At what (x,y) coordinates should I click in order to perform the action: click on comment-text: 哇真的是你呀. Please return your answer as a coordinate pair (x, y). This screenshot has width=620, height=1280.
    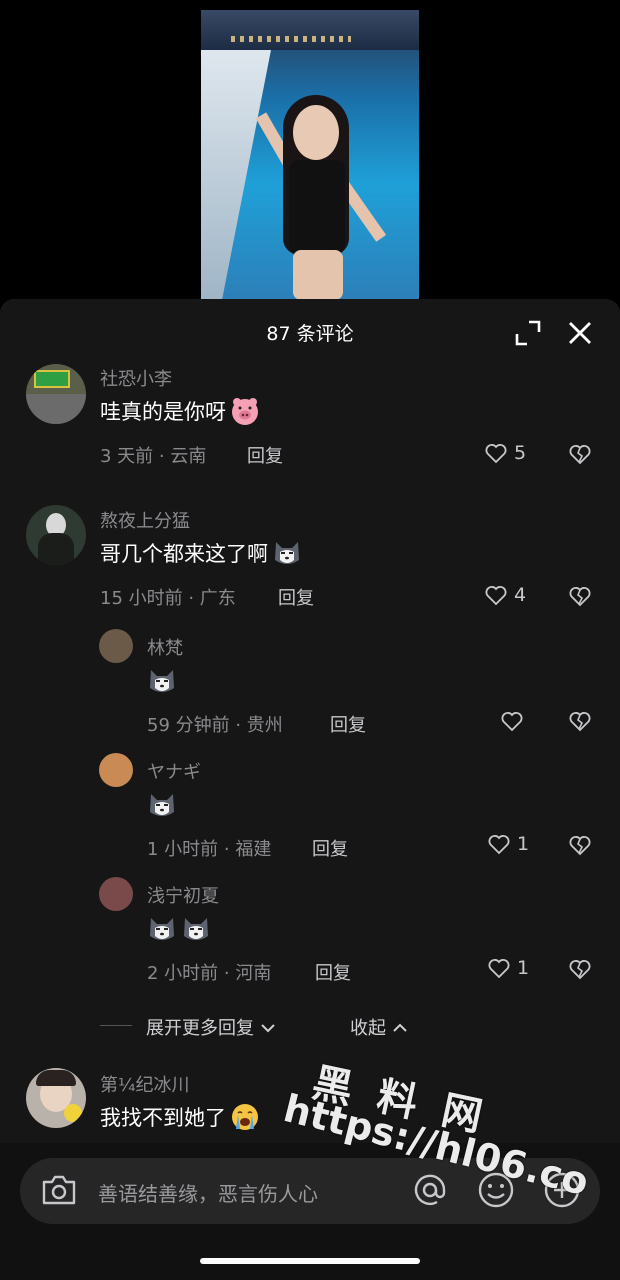
    Looking at the image, I should click on (180, 411).